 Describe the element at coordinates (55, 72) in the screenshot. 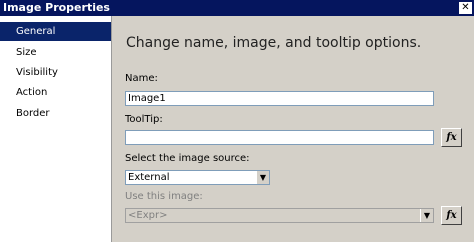

I see `sidebar-item-visibility: Visibility` at that location.